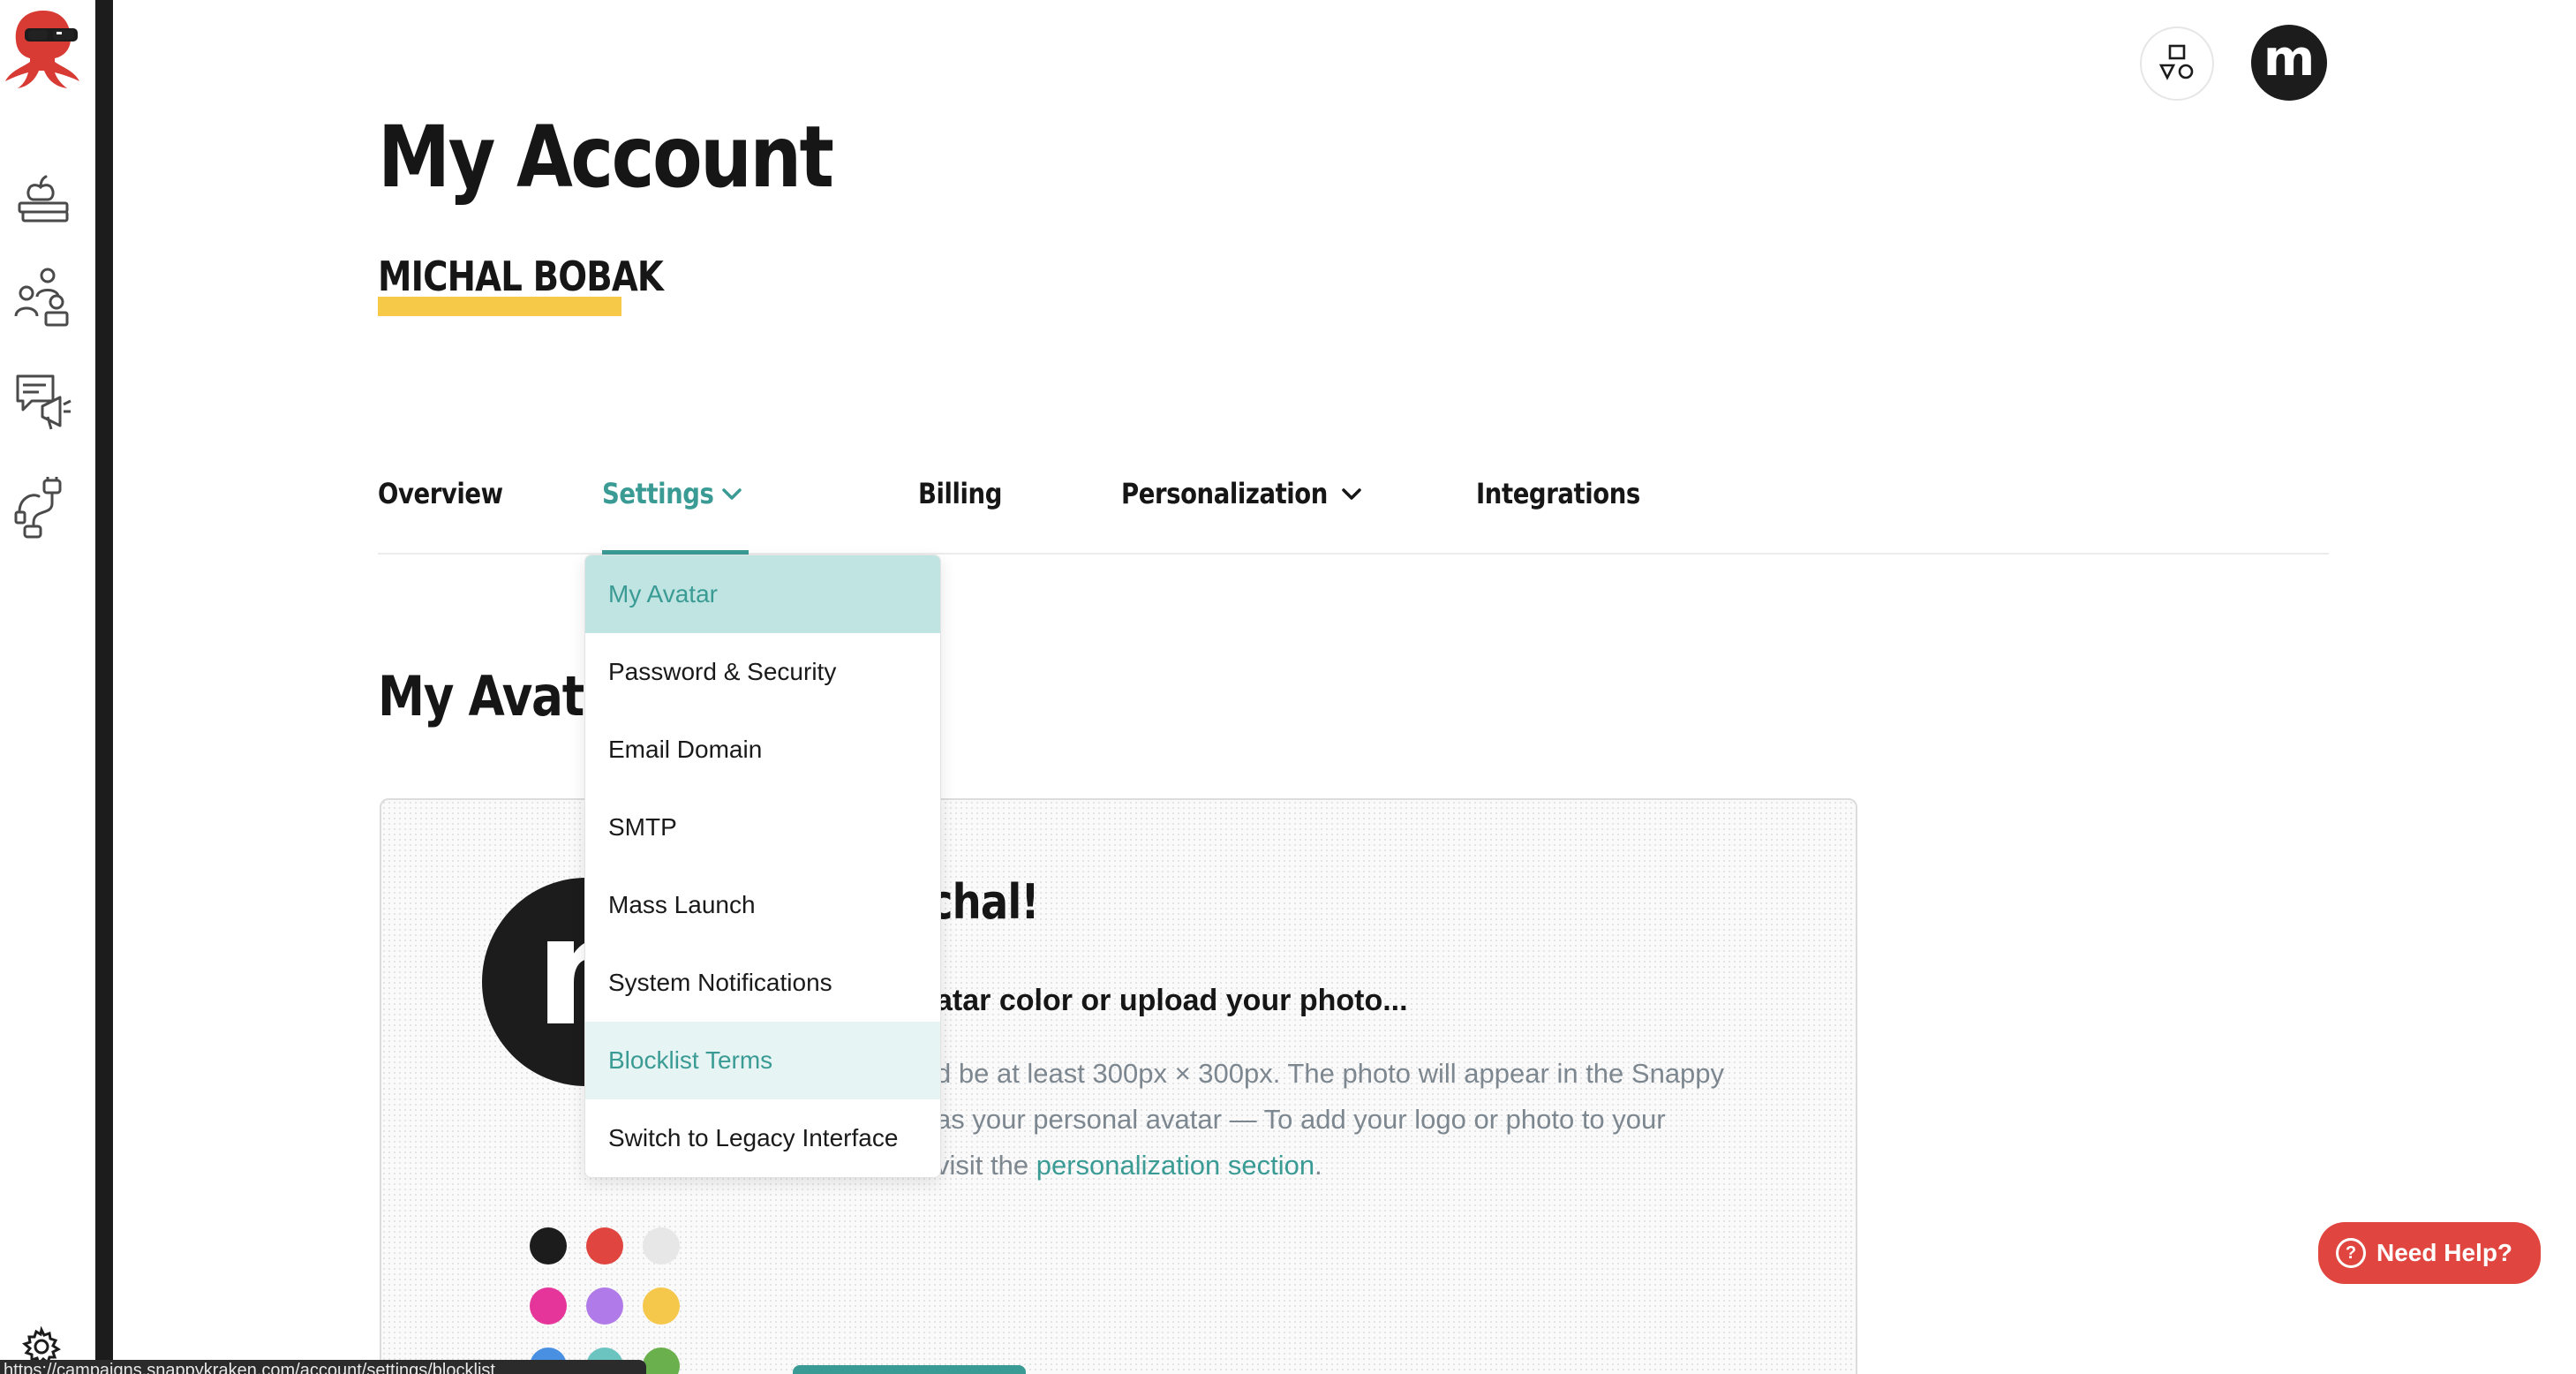 The width and height of the screenshot is (2576, 1374). Describe the element at coordinates (521, 276) in the screenshot. I see `user-name: MICHAL BOBAK` at that location.